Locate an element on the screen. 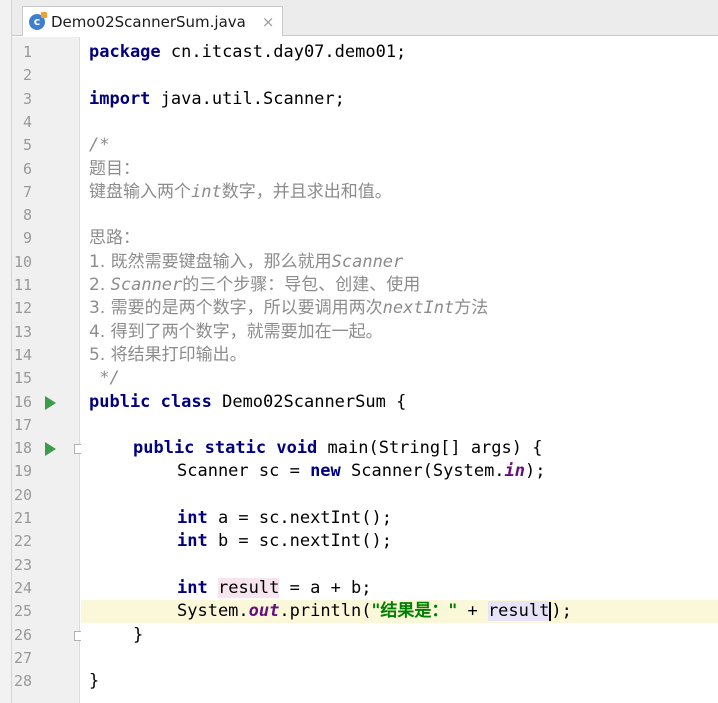 Image resolution: width=718 pixels, height=703 pixels. line-number: 27 is located at coordinates (22, 657).